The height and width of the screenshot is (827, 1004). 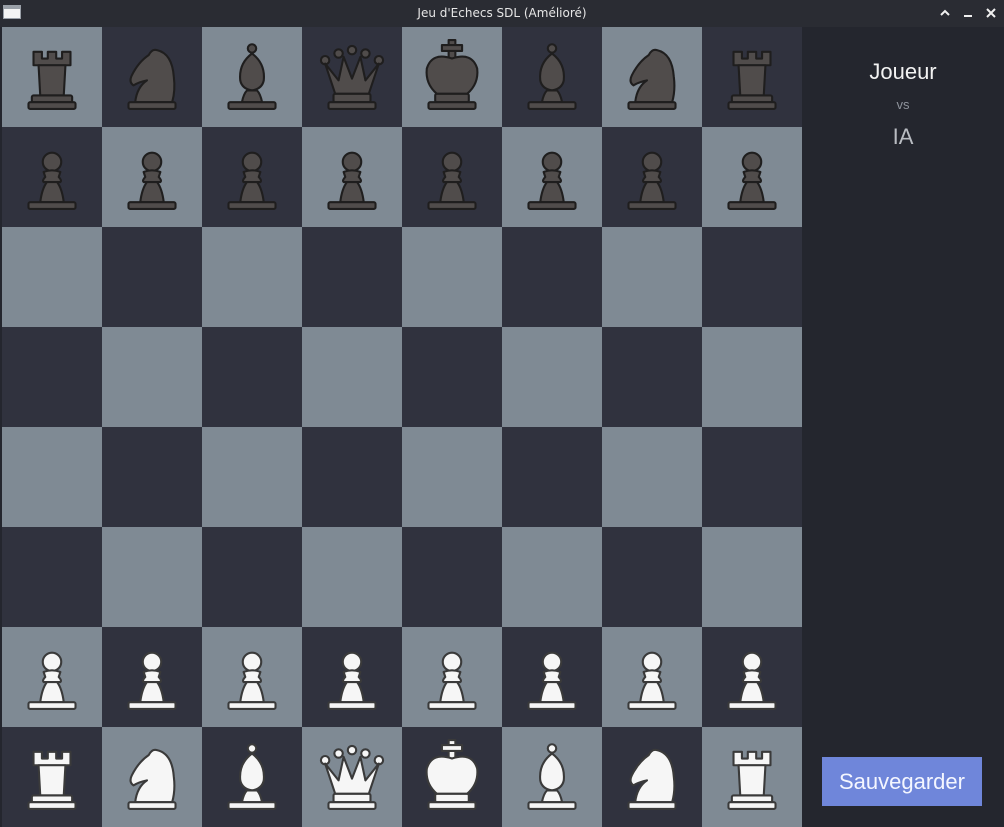 I want to click on square-b2, so click(x=152, y=677).